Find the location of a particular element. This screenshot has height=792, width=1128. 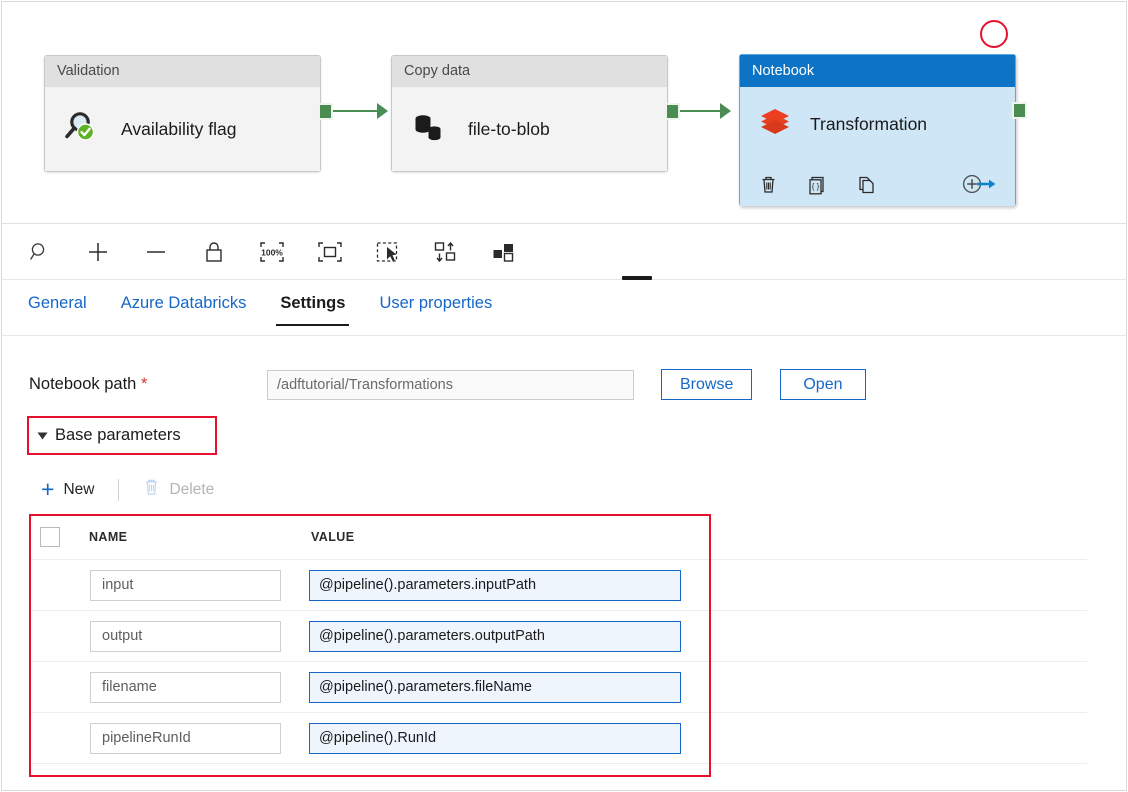

column-header-name: NAME is located at coordinates (108, 536).